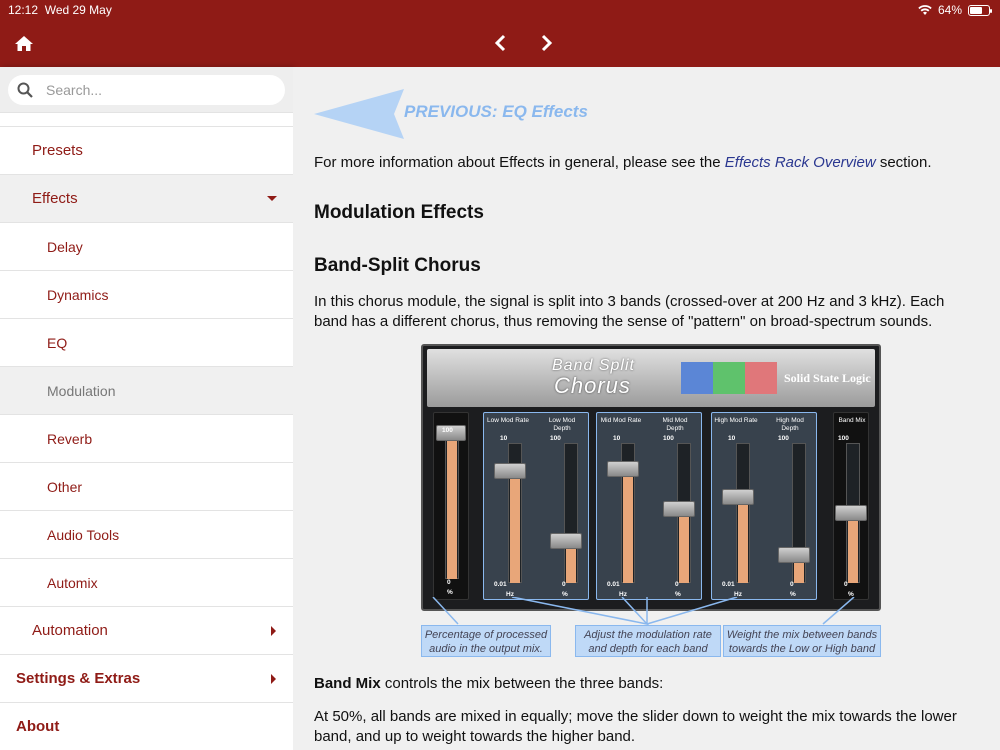  What do you see at coordinates (65, 486) in the screenshot?
I see `sidebar-item-label: Other` at bounding box center [65, 486].